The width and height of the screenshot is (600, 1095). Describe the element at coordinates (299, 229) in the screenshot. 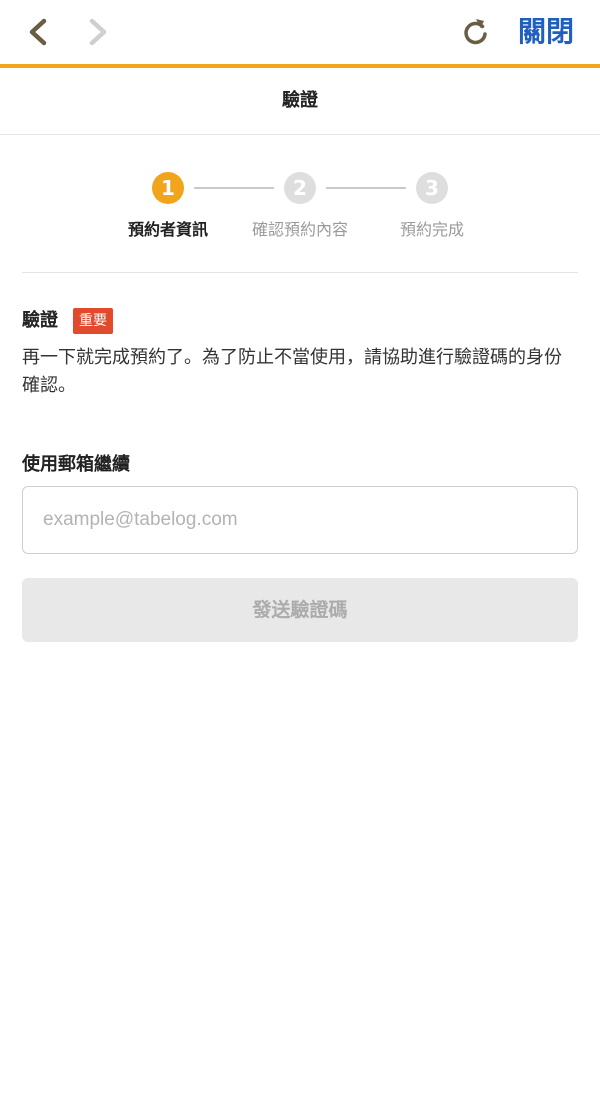

I see `step-2-label: 確認預約內容` at that location.